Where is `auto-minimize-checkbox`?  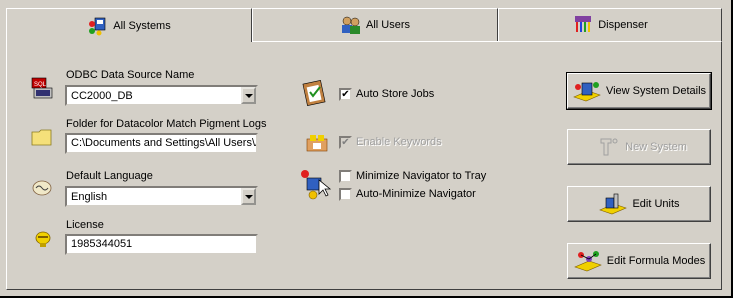 auto-minimize-checkbox is located at coordinates (345, 194).